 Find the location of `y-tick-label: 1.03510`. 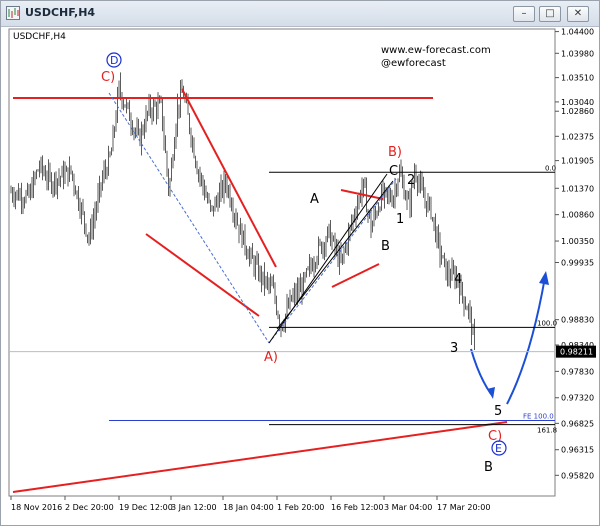

y-tick-label: 1.03510 is located at coordinates (577, 78).